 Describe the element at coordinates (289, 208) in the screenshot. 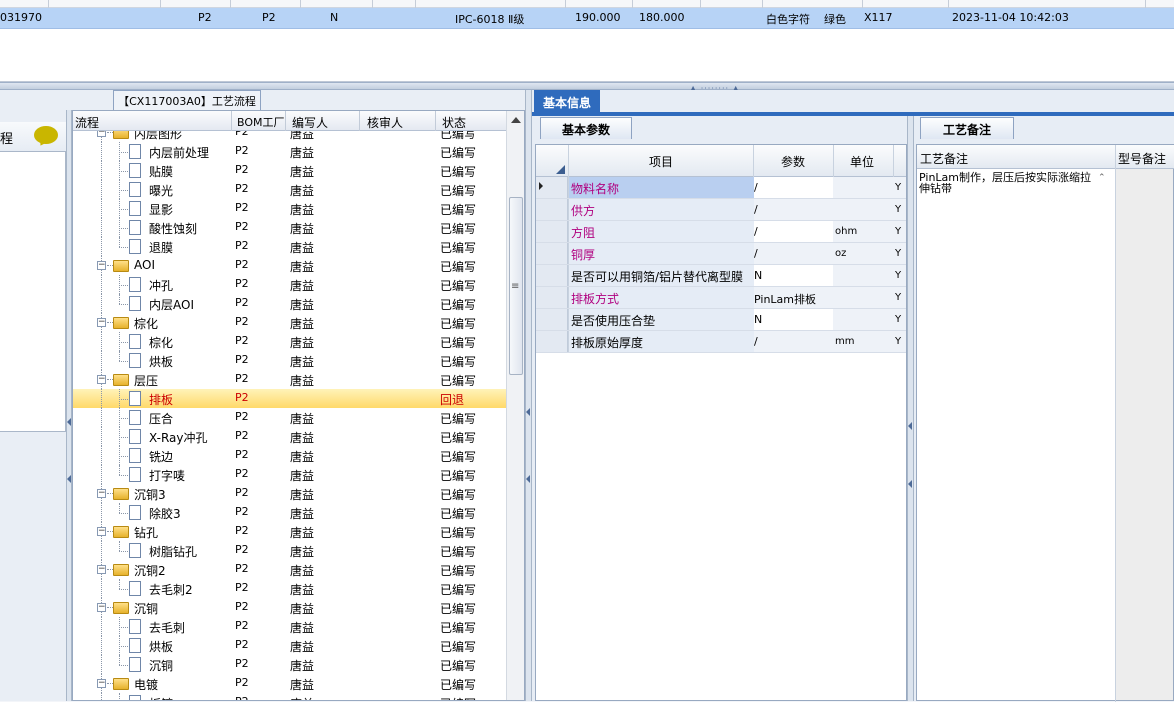

I see `tree-step-row: 显影 P2 唐益 已编写` at that location.